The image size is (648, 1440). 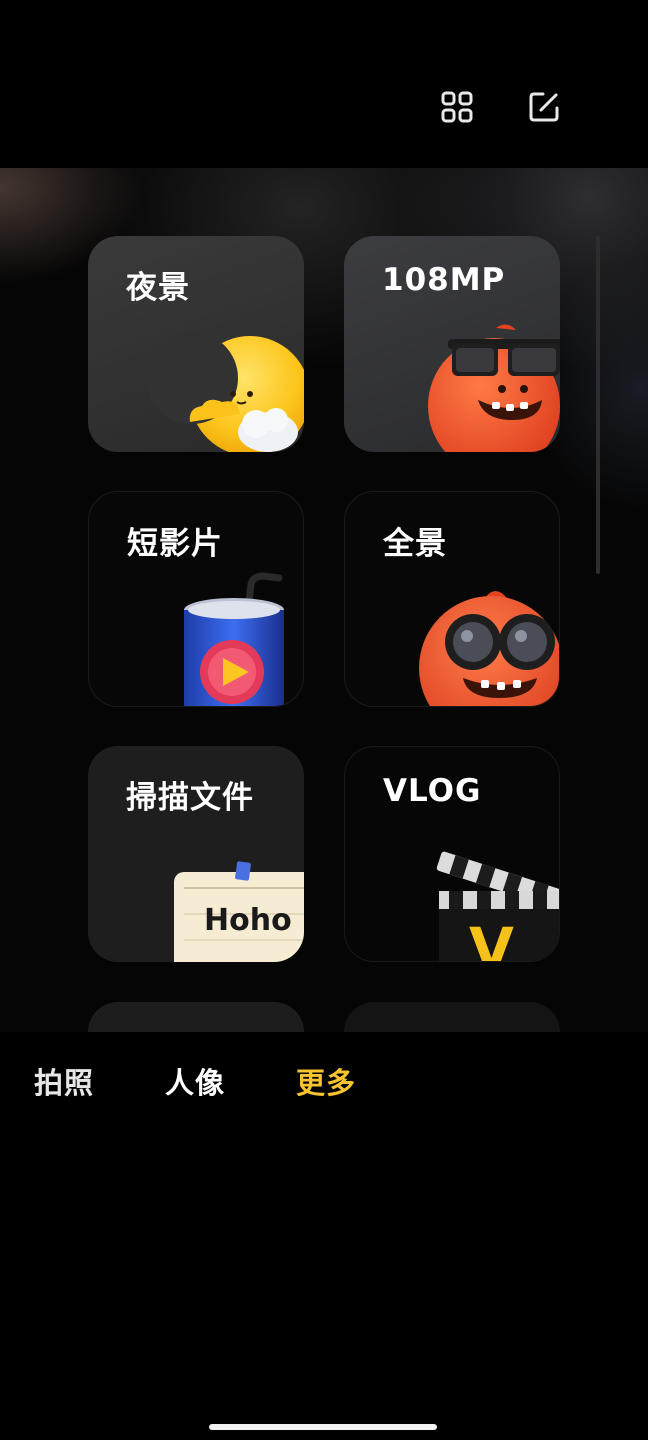 What do you see at coordinates (225, 392) in the screenshot?
I see `moon-mascot-icon` at bounding box center [225, 392].